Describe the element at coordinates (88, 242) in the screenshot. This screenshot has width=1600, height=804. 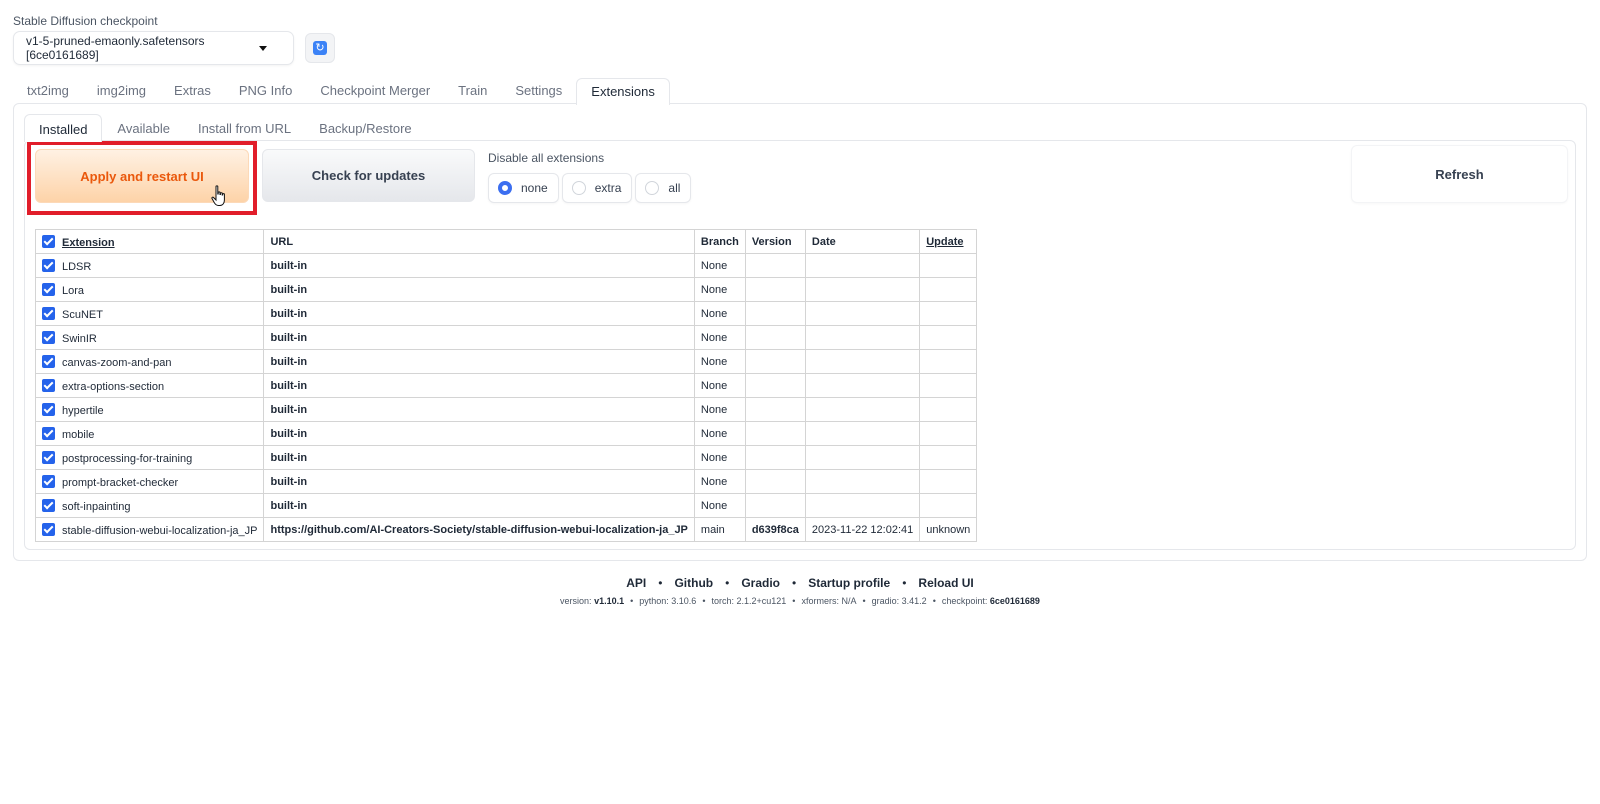
I see `column-header-label: Extension` at that location.